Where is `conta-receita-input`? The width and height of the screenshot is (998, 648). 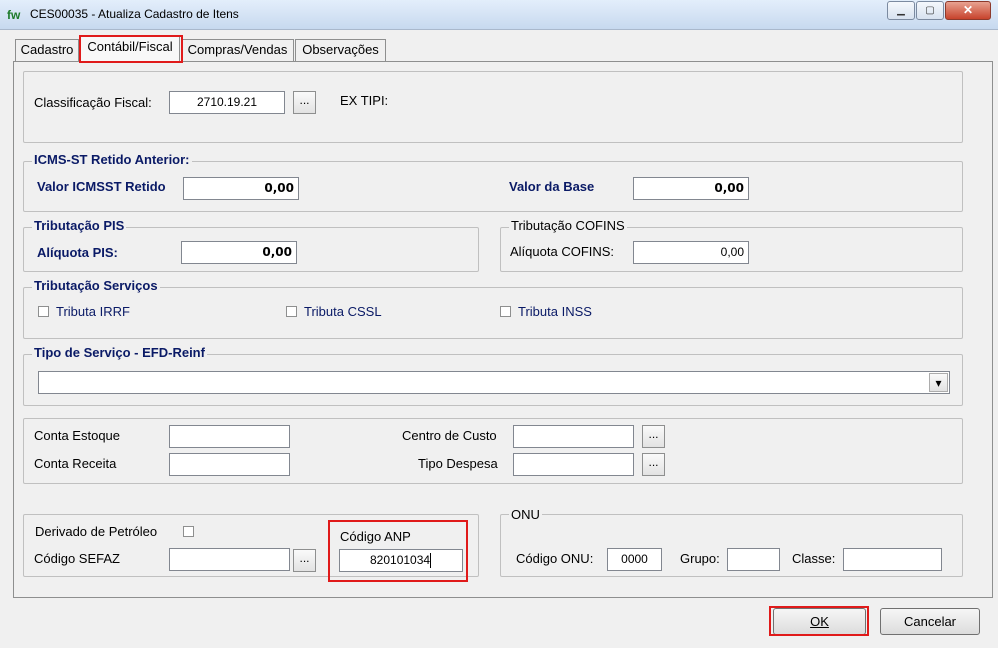 conta-receita-input is located at coordinates (229, 464).